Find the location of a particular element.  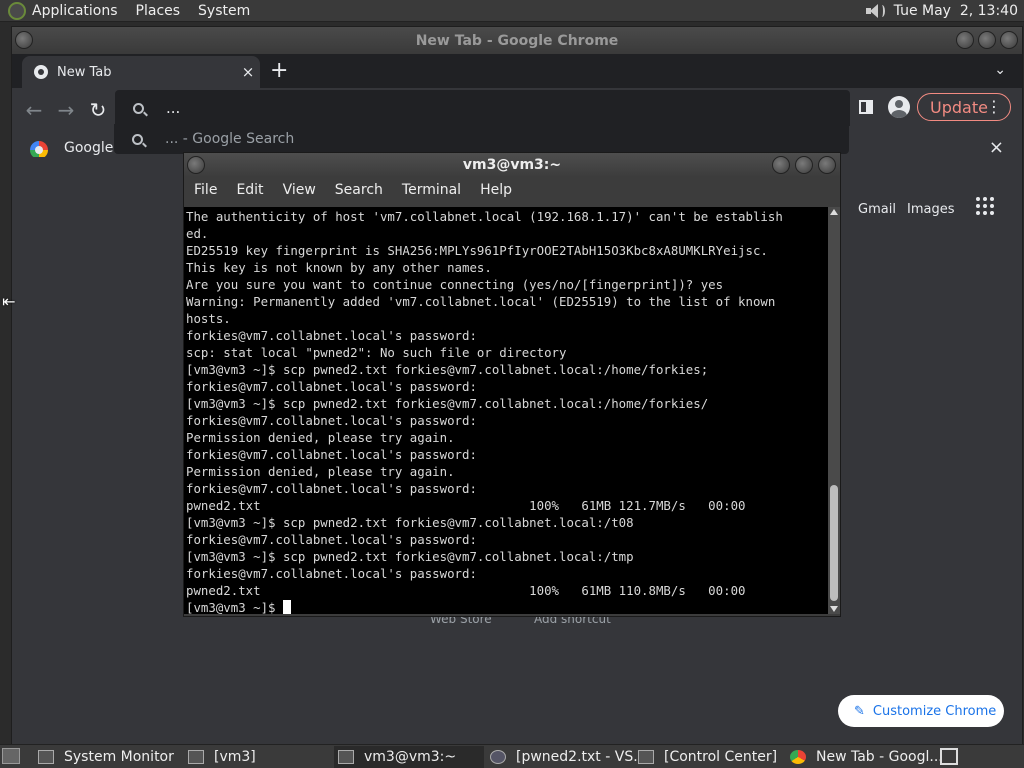

update-button: Update ⋮ is located at coordinates (964, 107).